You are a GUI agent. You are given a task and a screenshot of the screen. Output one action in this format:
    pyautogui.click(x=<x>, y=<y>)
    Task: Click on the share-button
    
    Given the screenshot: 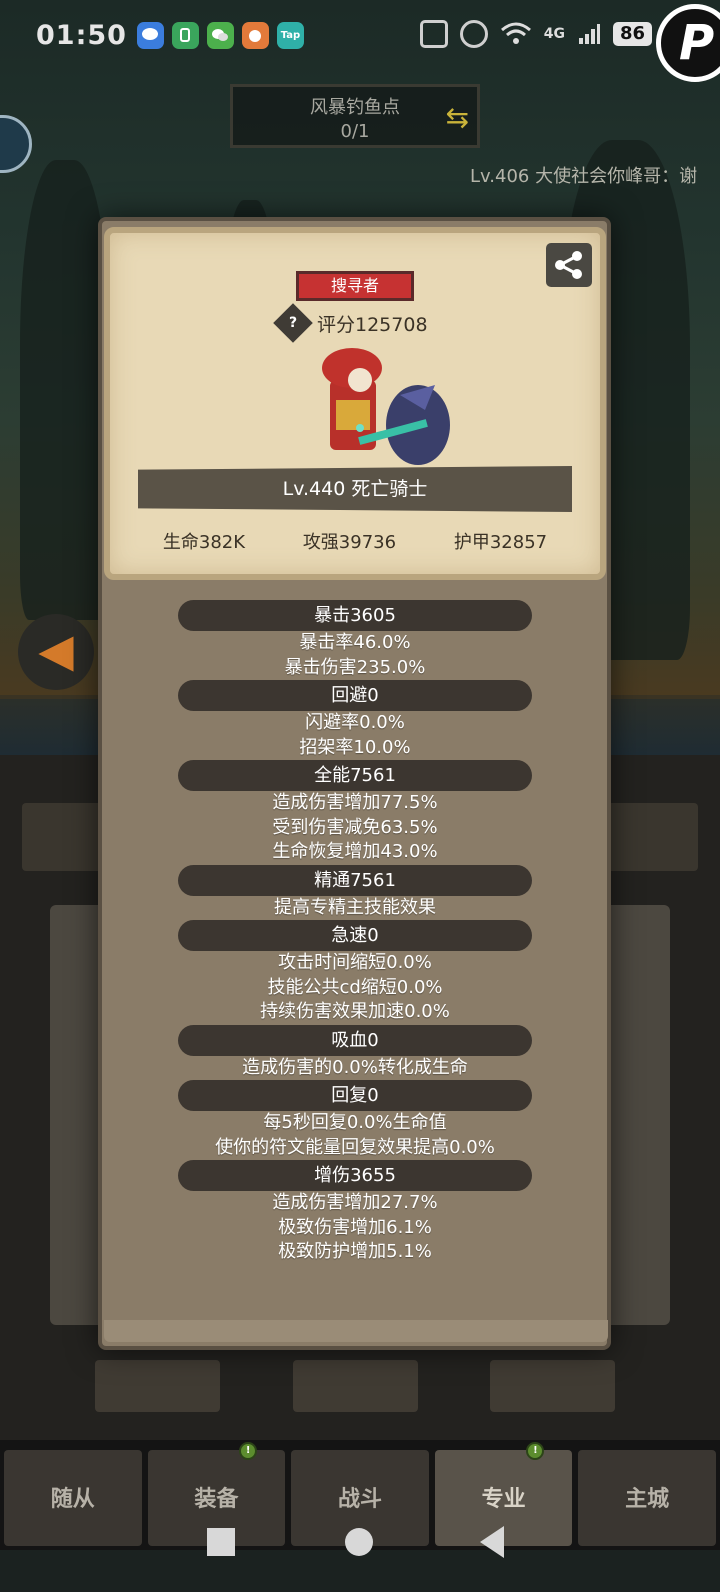 What is the action you would take?
    pyautogui.click(x=569, y=265)
    